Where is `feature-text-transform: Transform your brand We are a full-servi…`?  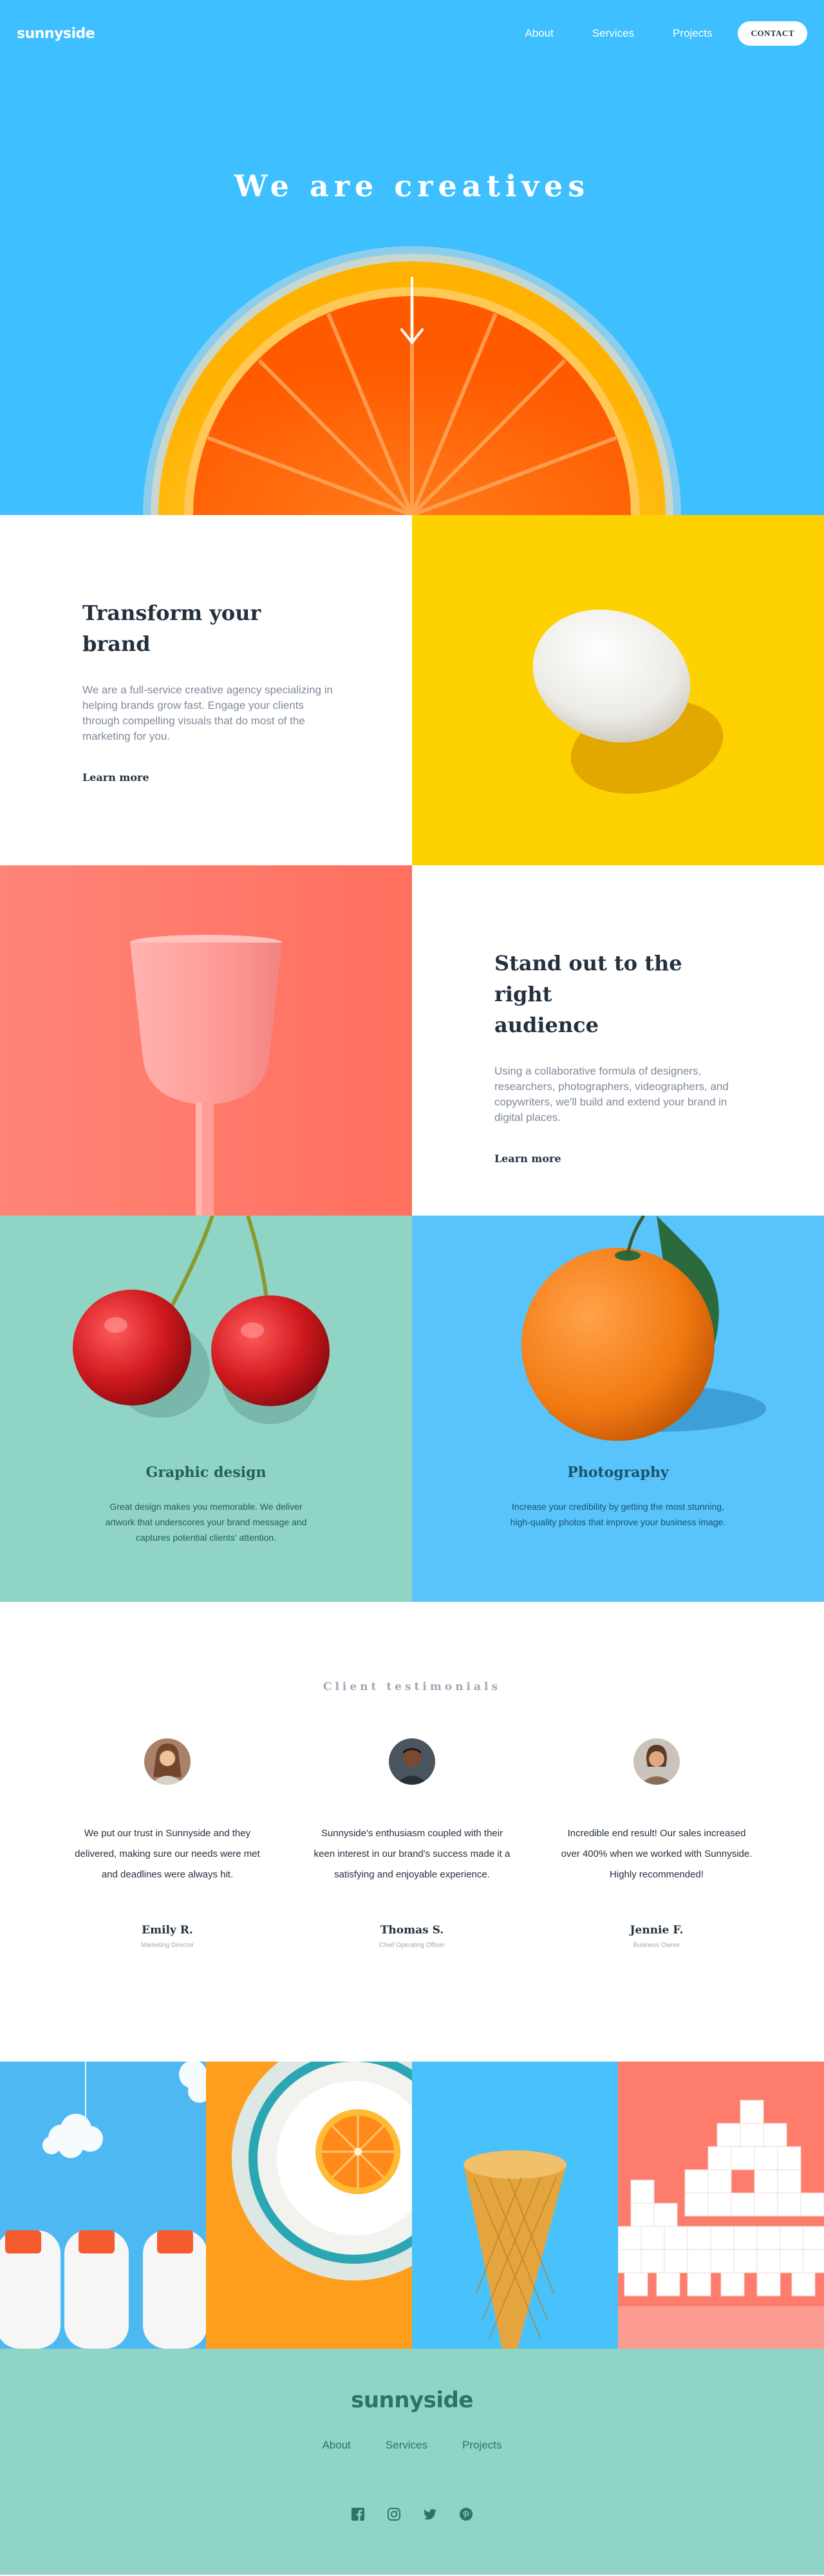
feature-text-transform: Transform your brand We are a full-servi… is located at coordinates (206, 690).